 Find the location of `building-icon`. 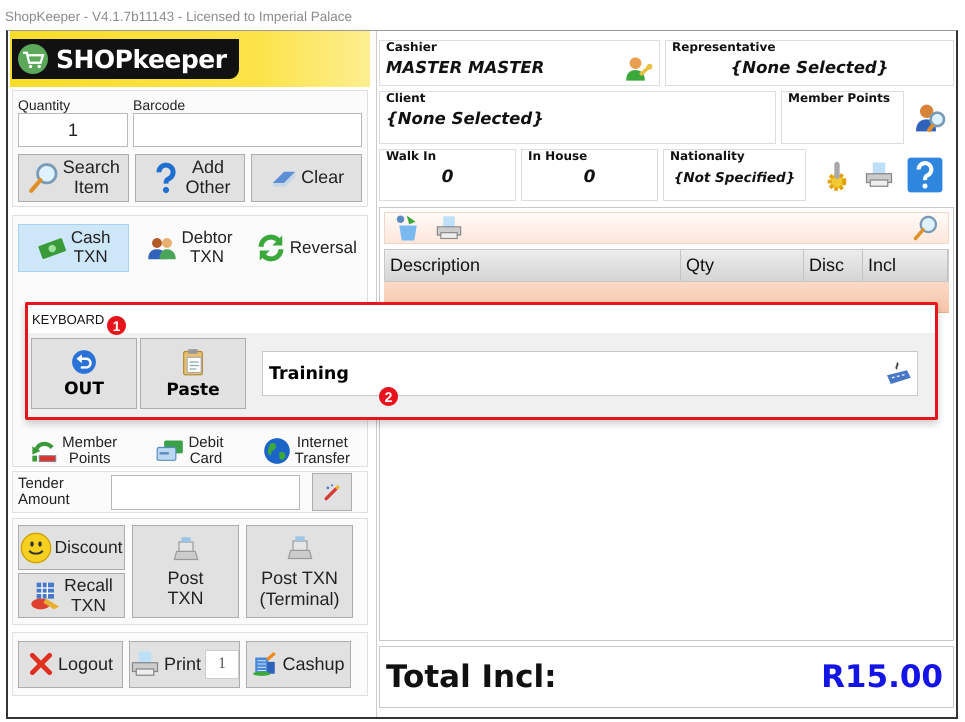

building-icon is located at coordinates (265, 664).